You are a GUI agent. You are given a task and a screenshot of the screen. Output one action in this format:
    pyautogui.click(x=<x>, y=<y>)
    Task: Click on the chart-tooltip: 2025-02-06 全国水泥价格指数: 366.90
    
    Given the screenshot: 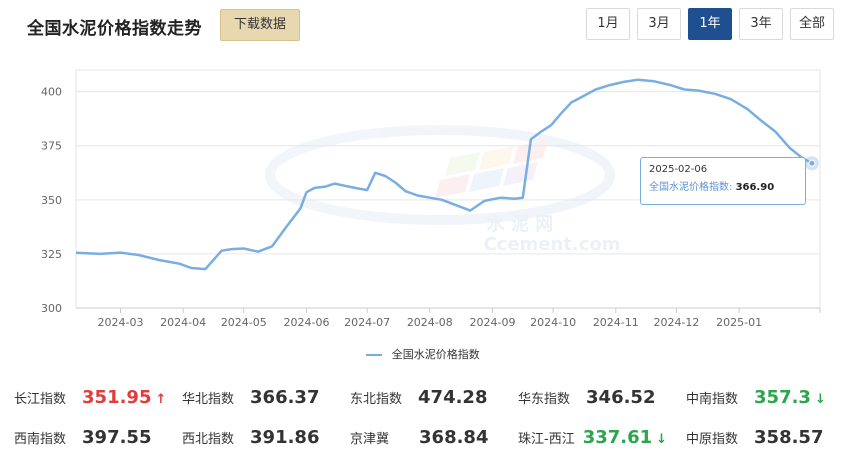 What is the action you would take?
    pyautogui.click(x=723, y=181)
    